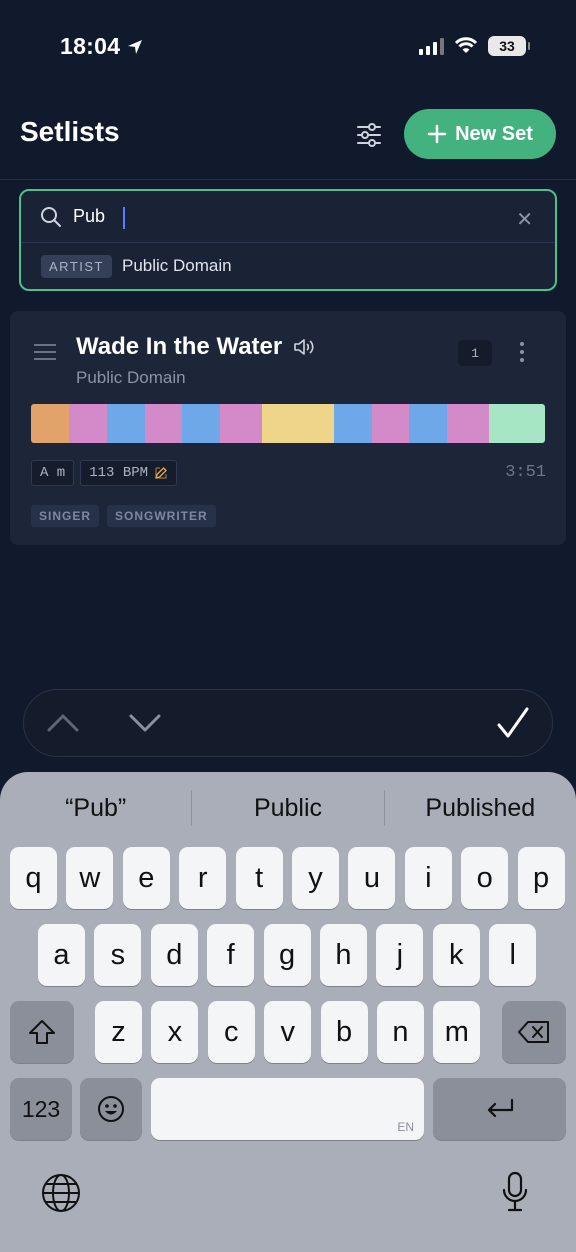 Image resolution: width=576 pixels, height=1252 pixels. I want to click on shift-arrow-icon, so click(42, 1032).